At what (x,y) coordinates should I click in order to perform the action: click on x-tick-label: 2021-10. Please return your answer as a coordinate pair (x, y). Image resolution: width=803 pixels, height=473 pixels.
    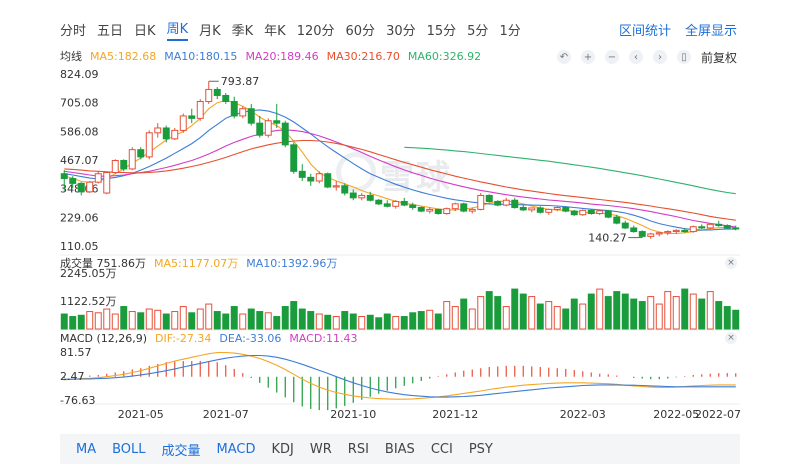
    Looking at the image, I should click on (353, 414).